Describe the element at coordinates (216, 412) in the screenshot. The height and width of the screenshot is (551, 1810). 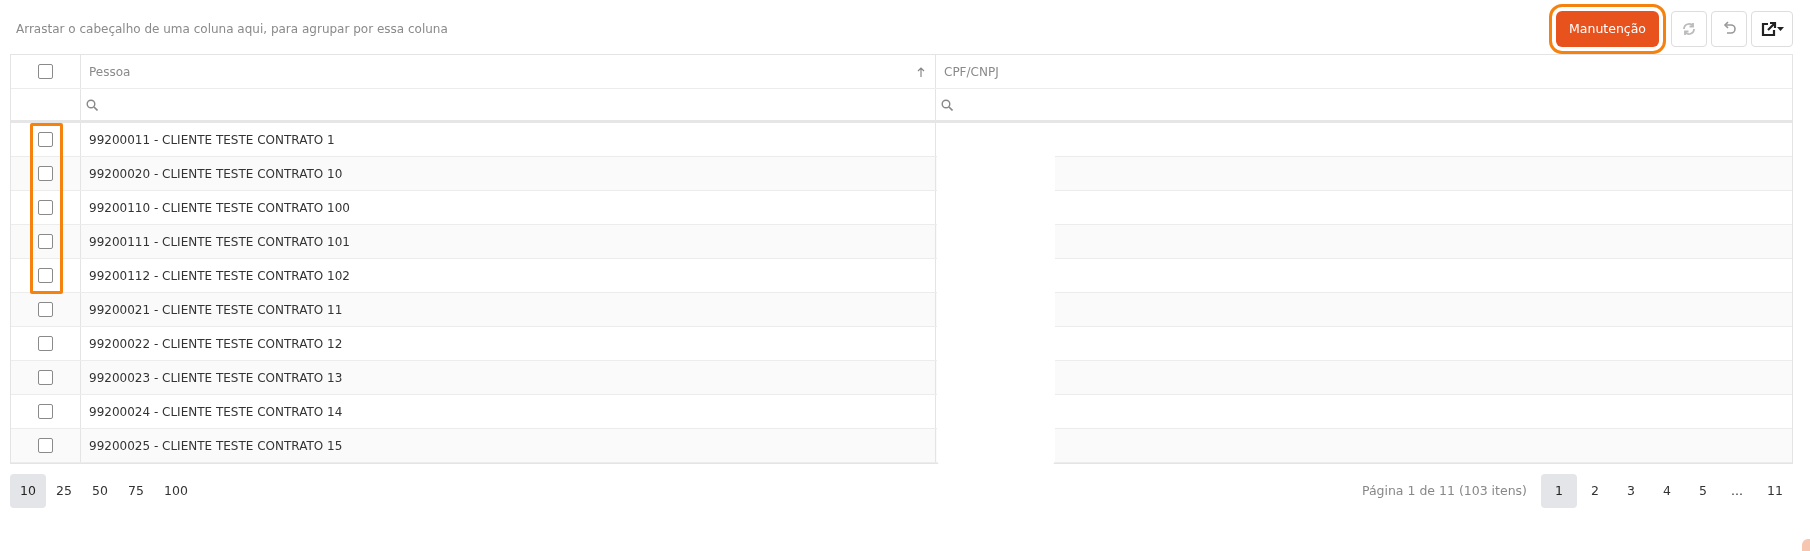
I see `table-cell-text: 99200024 - CLIENTE TESTE CONTRATO 14` at that location.